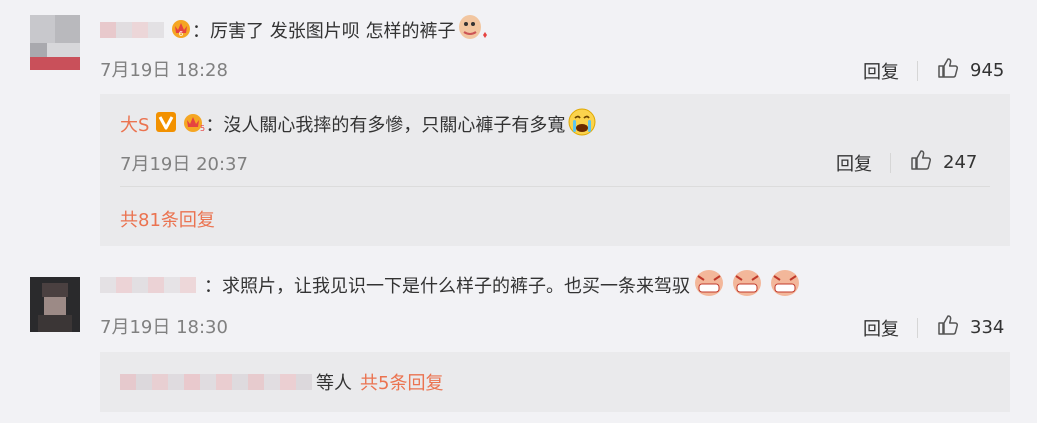 Image resolution: width=1037 pixels, height=423 pixels. Describe the element at coordinates (987, 327) in the screenshot. I see `like-count: 334` at that location.